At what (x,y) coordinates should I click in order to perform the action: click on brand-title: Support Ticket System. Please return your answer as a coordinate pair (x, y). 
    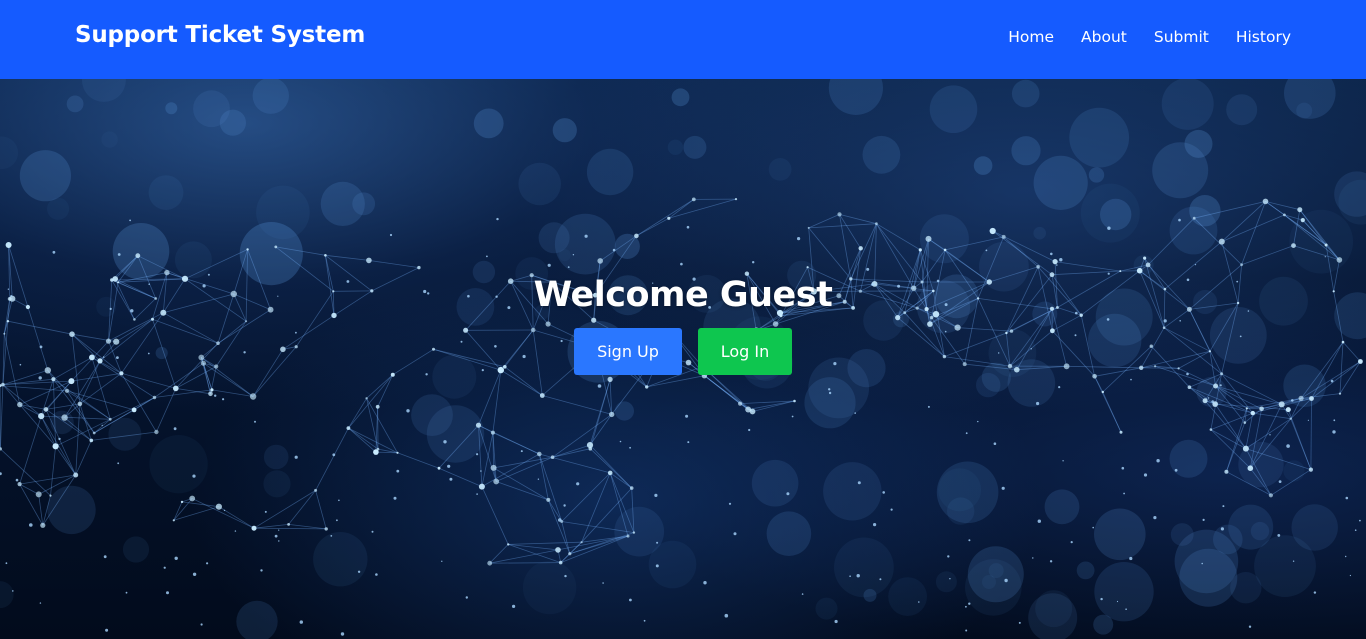
    Looking at the image, I should click on (220, 35).